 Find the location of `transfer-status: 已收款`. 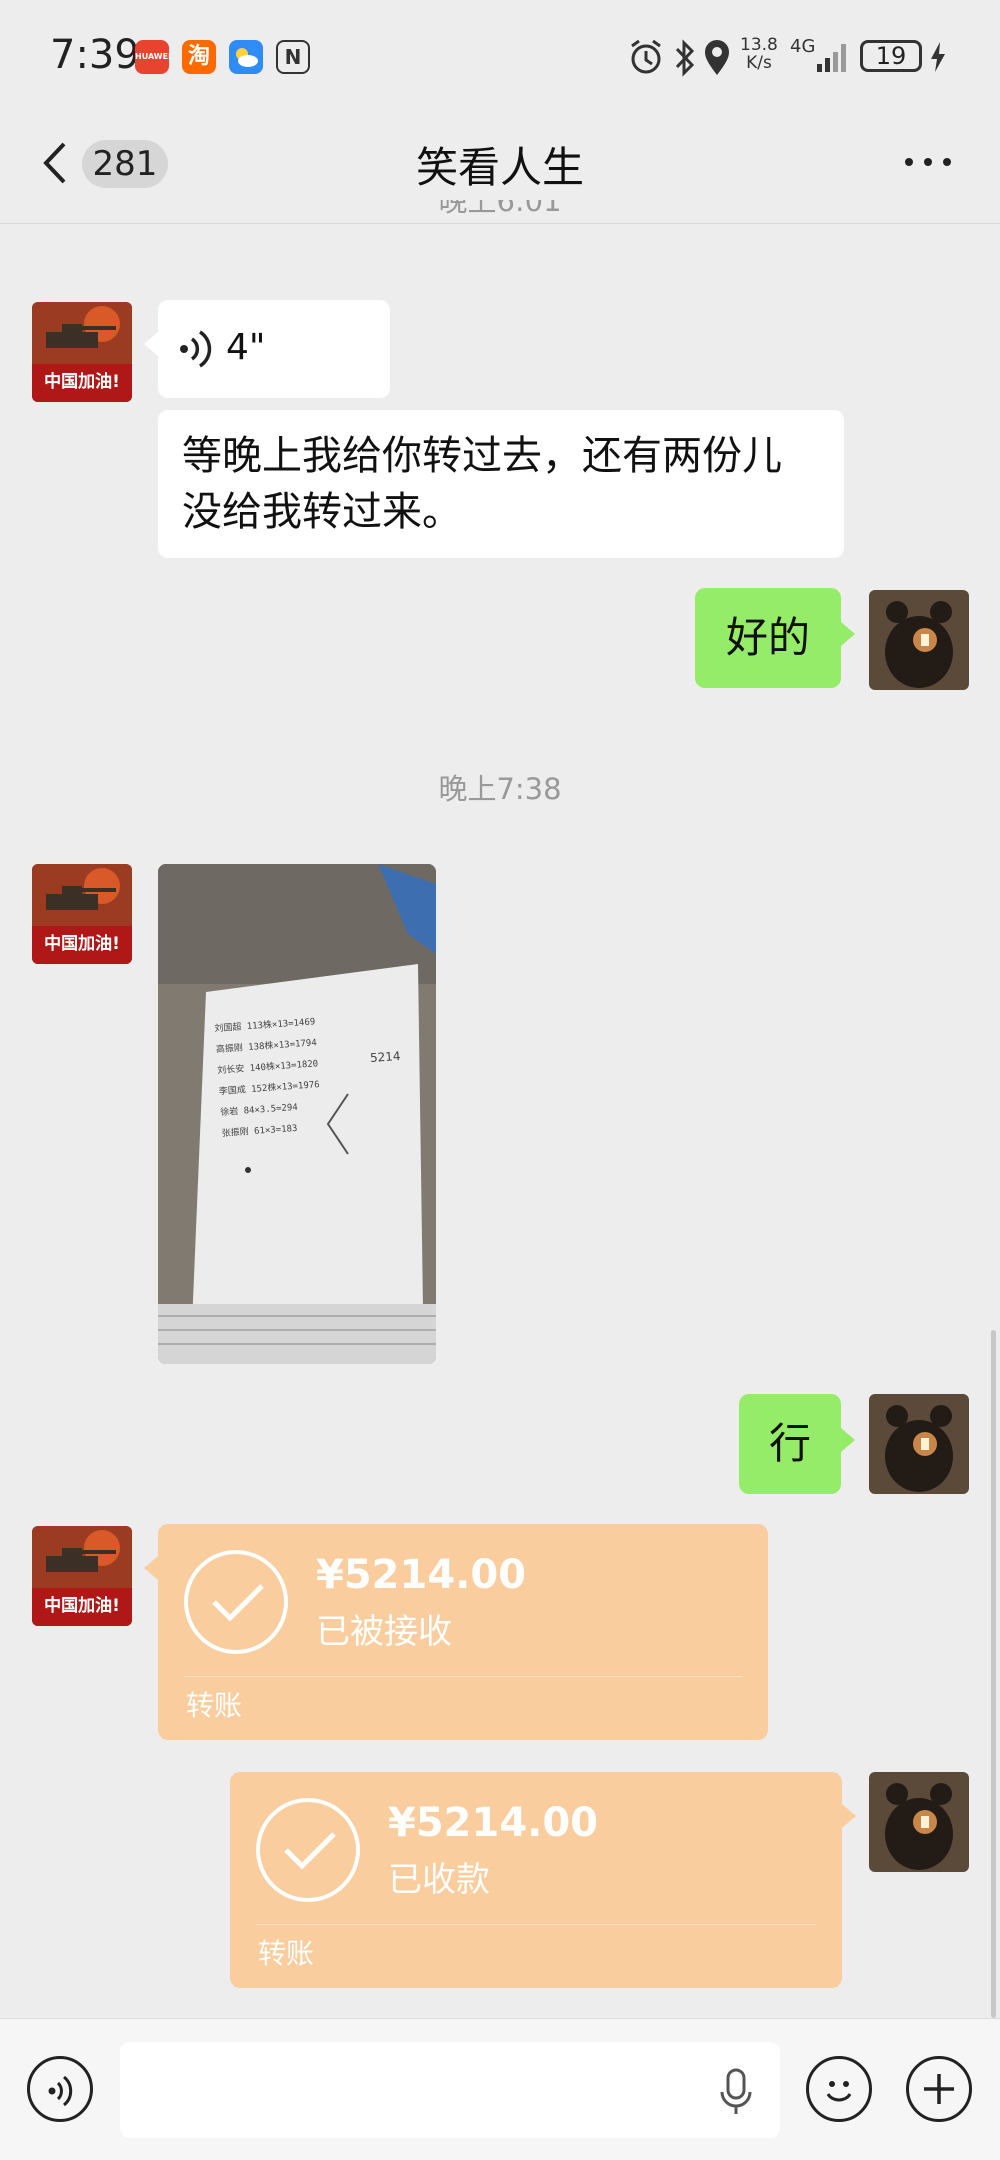

transfer-status: 已收款 is located at coordinates (439, 1880).